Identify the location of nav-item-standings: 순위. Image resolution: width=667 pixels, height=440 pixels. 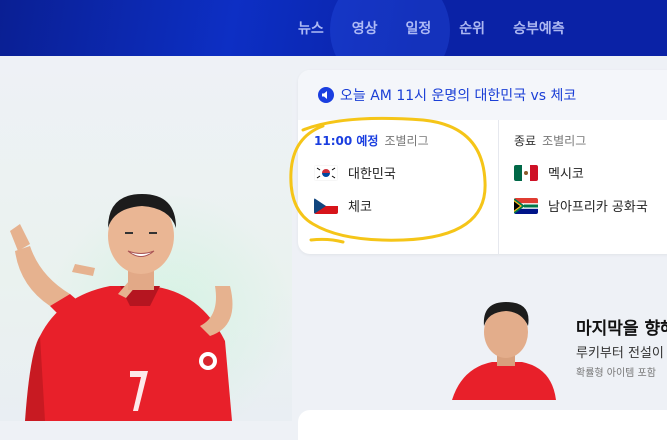
(472, 28).